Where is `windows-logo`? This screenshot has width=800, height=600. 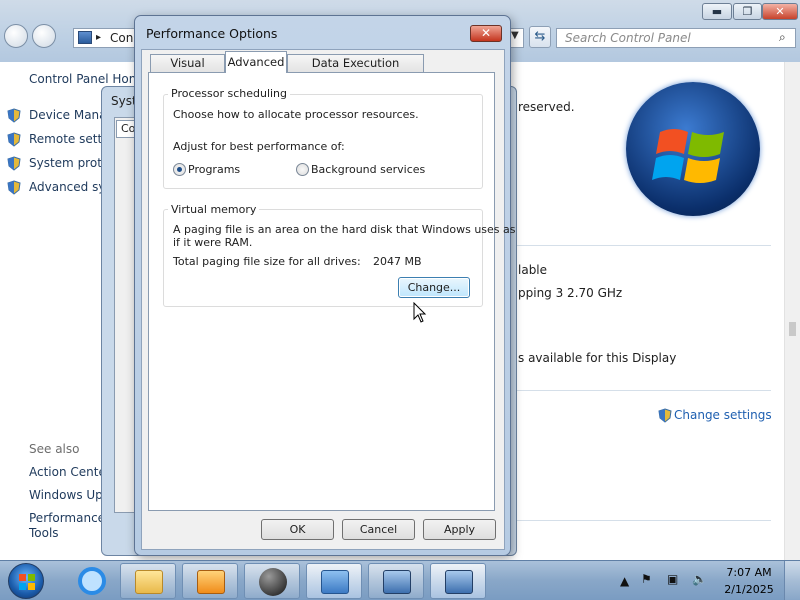
windows-logo is located at coordinates (693, 149).